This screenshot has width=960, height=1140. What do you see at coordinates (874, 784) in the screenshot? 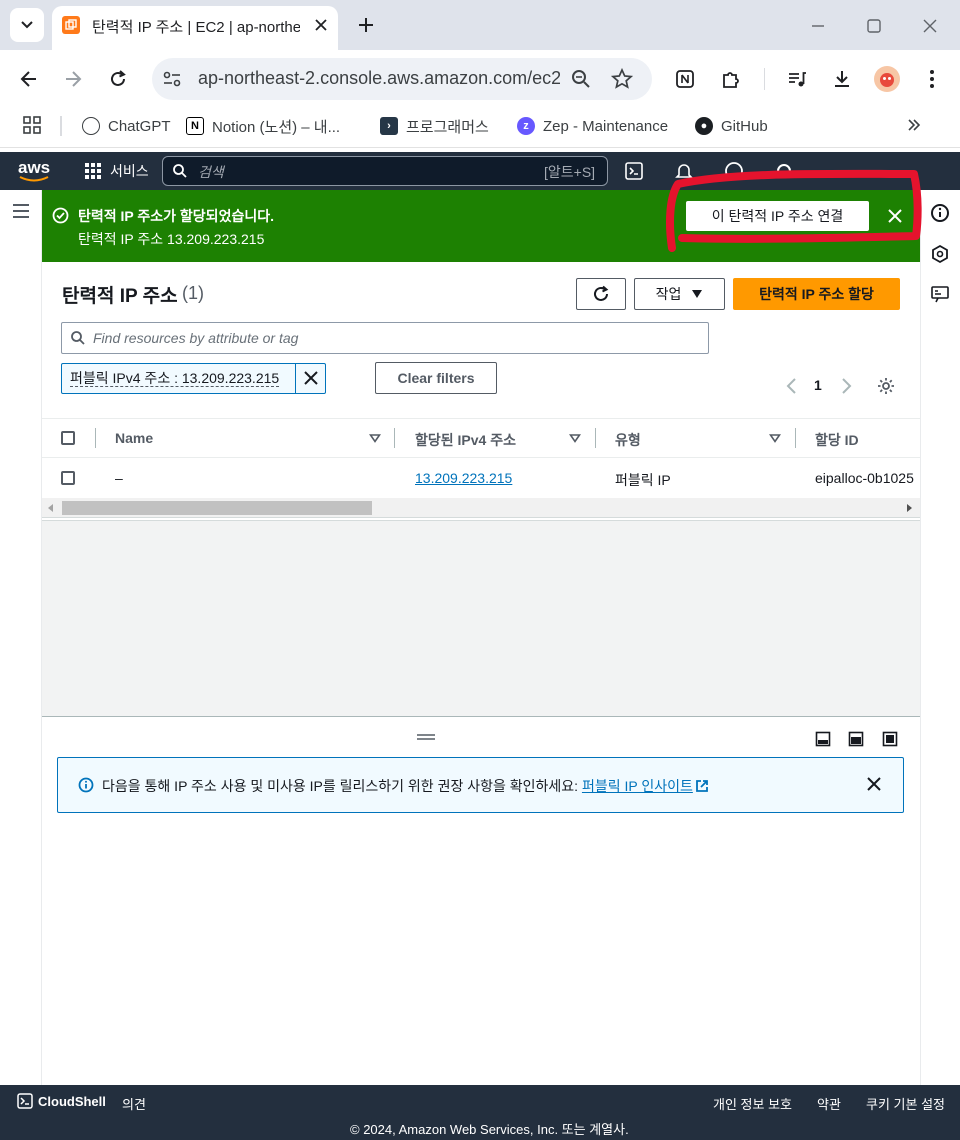
I see `info-alert-close-icon` at bounding box center [874, 784].